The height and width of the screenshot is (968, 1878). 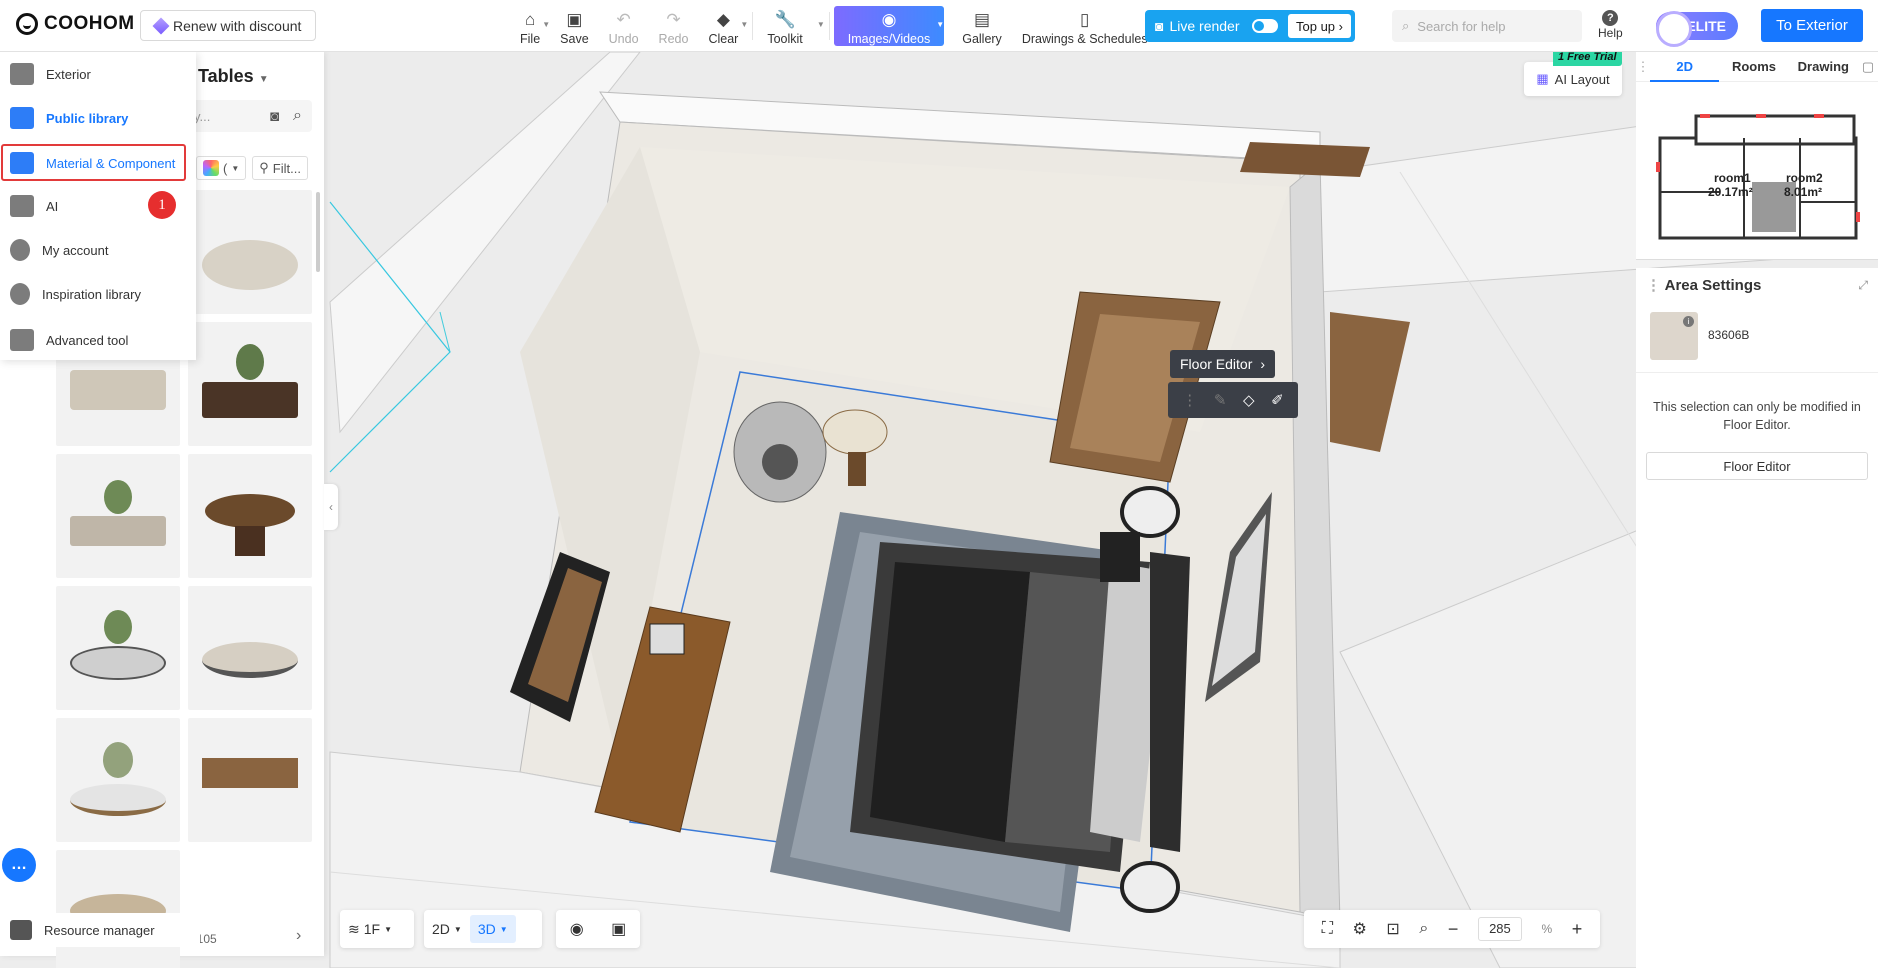 What do you see at coordinates (1685, 67) in the screenshot?
I see `tab-2d: 2D` at bounding box center [1685, 67].